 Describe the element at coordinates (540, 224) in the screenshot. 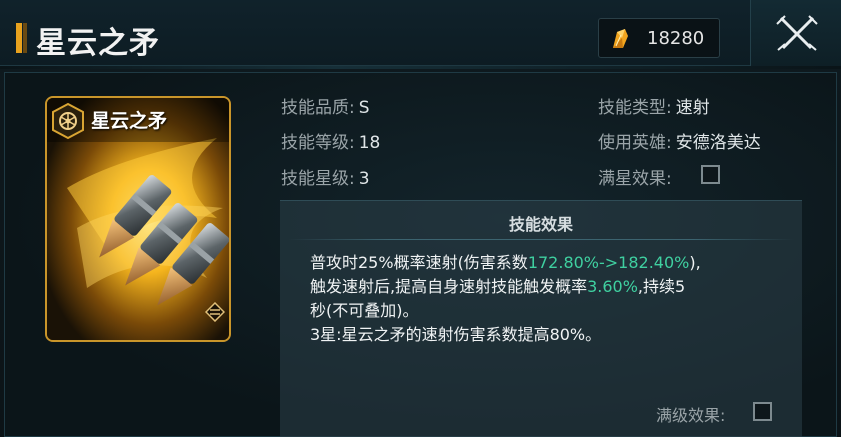

I see `effect-title: 技能效果` at that location.